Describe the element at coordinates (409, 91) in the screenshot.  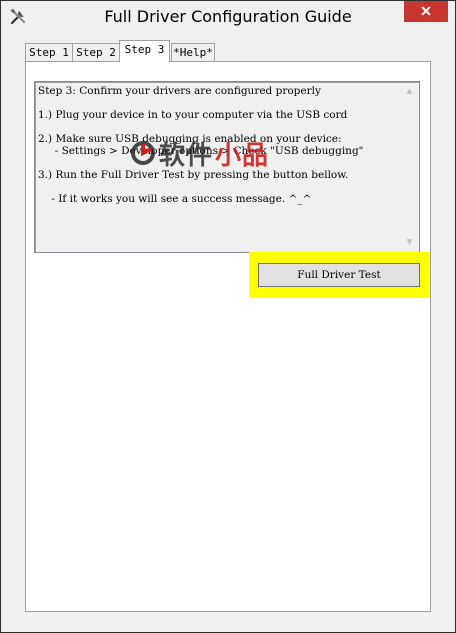
I see `scroll-up-icon: ▲` at that location.